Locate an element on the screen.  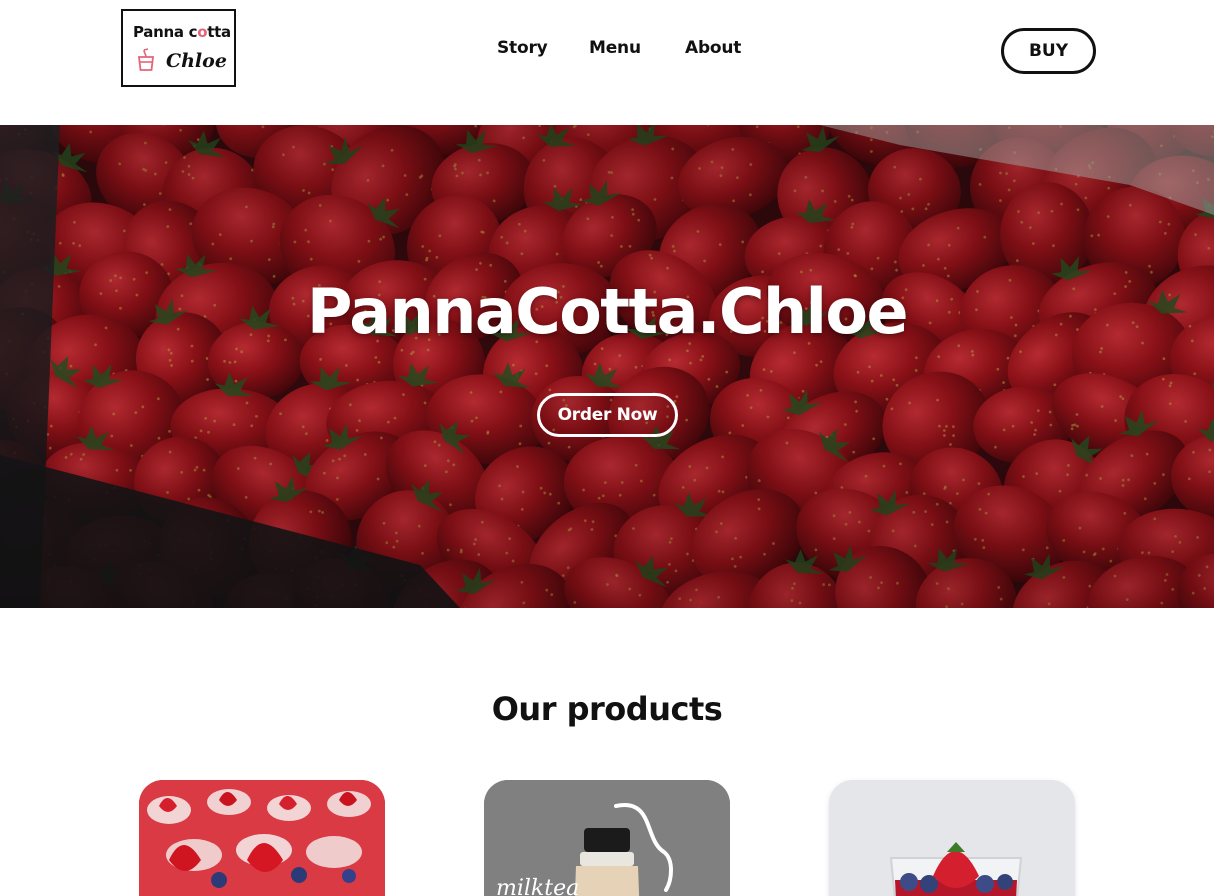
product-card-panna-cotta-cups is located at coordinates (262, 838).